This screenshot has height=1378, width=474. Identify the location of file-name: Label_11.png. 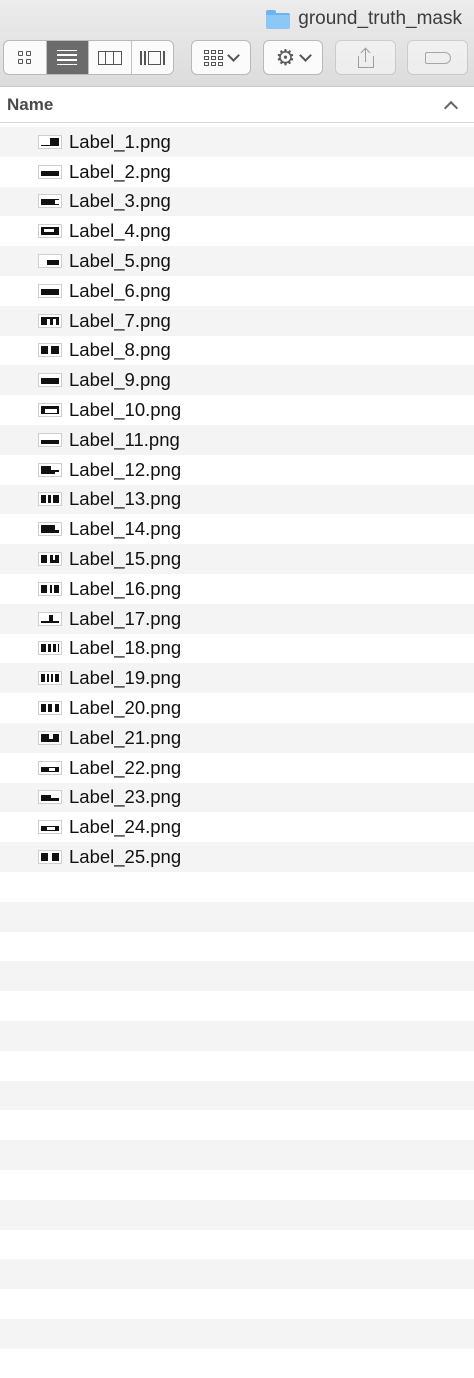
(124, 439).